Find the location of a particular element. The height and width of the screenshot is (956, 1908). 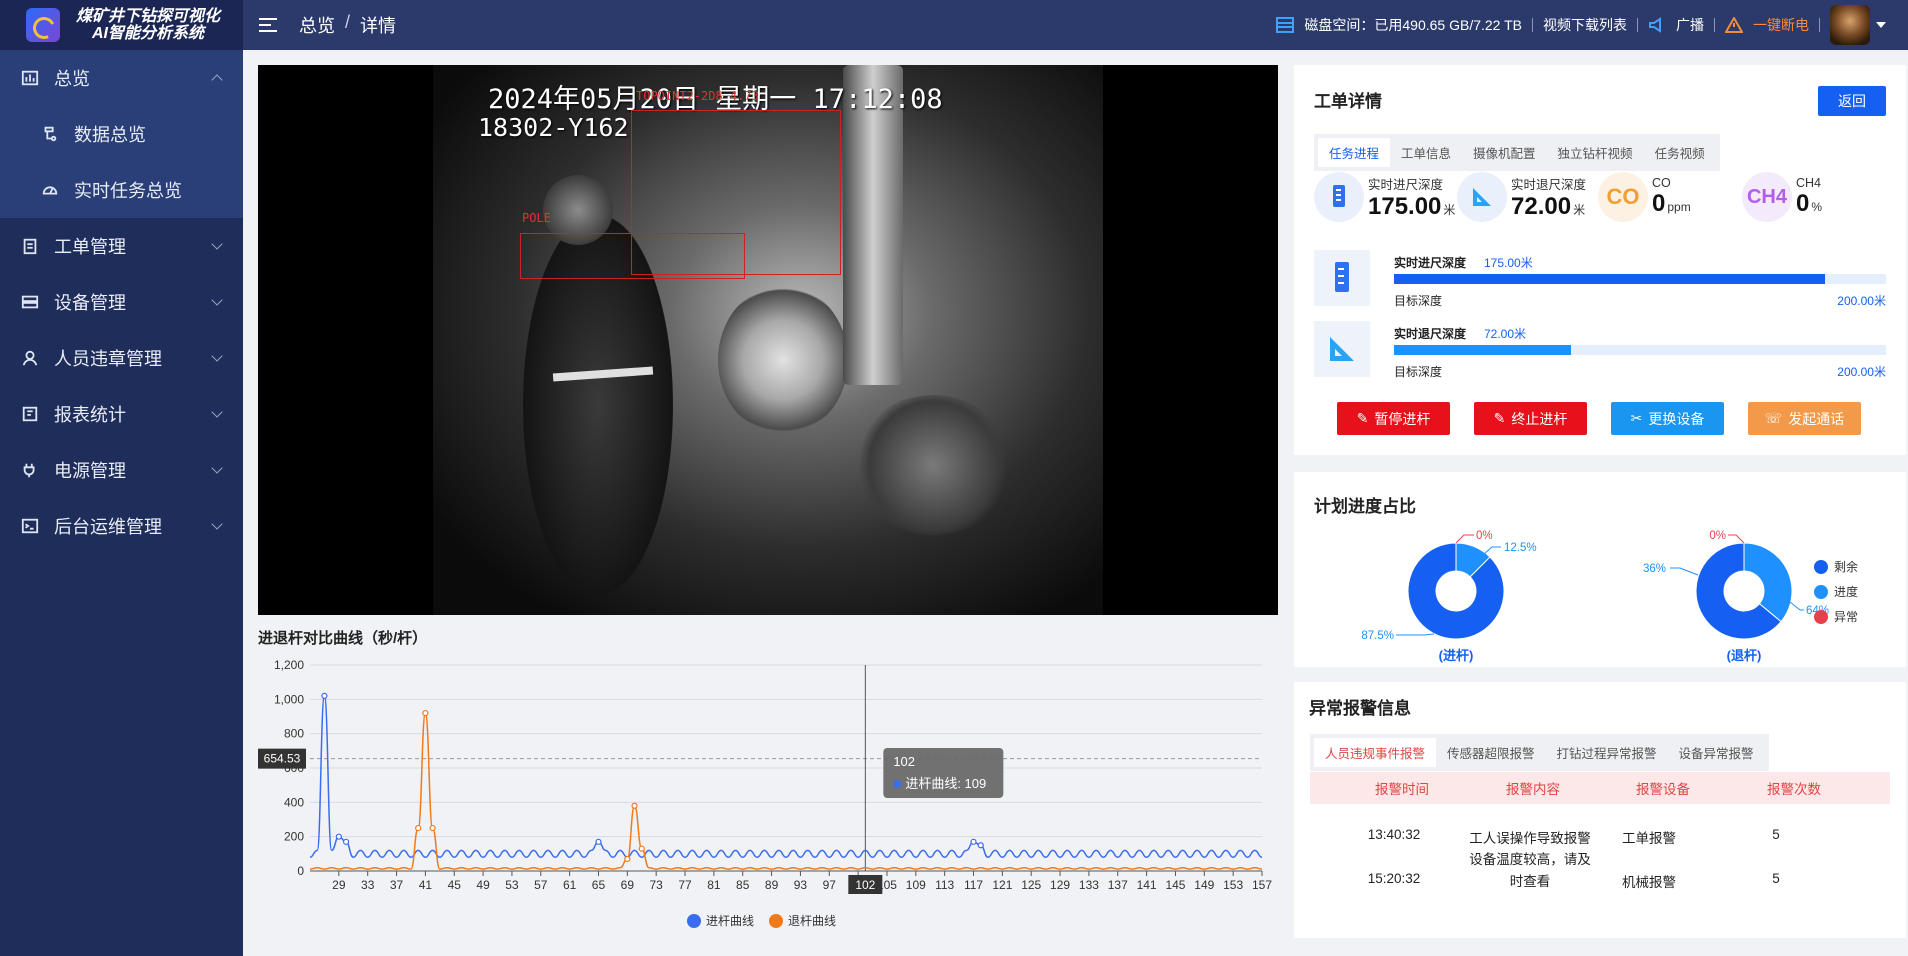

metric-ch4: CH4 CH4 0% is located at coordinates (1782, 197).